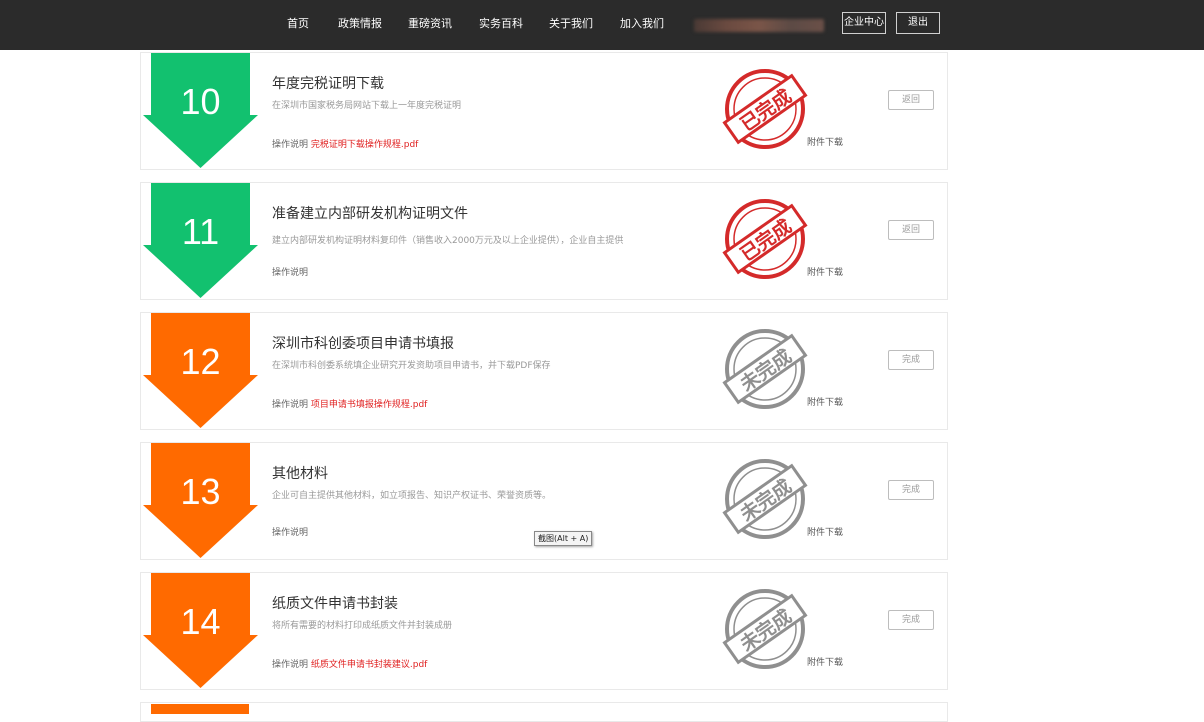  I want to click on step-instructions: 操作说明 纸质文件申请书封装建议.pdf, so click(349, 665).